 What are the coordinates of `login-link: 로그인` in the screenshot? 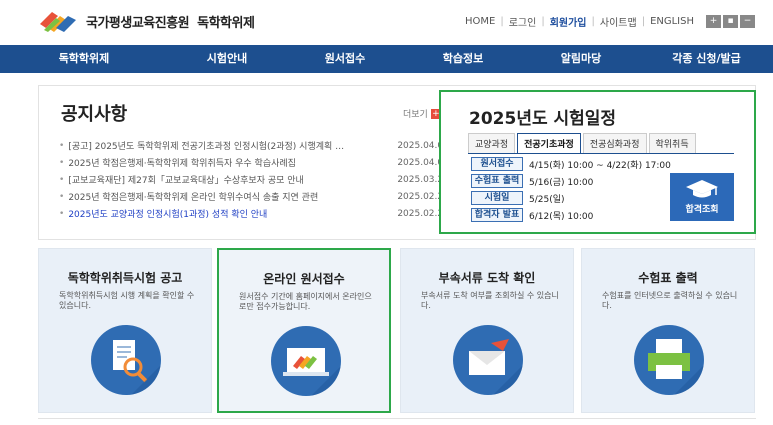 It's located at (523, 21).